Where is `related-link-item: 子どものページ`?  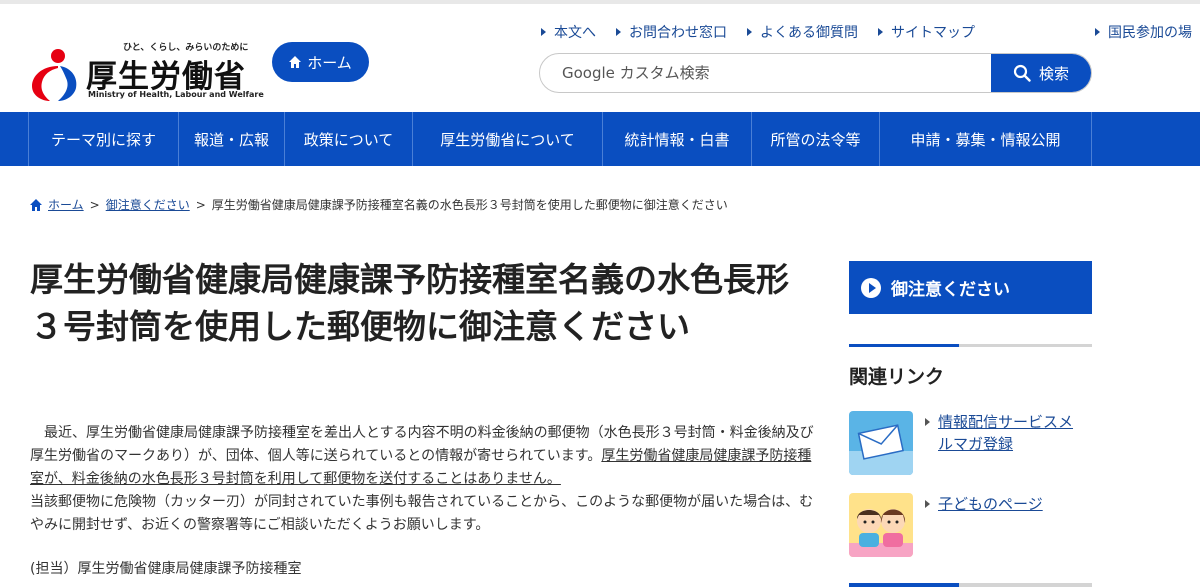 related-link-item: 子どものページ is located at coordinates (962, 525).